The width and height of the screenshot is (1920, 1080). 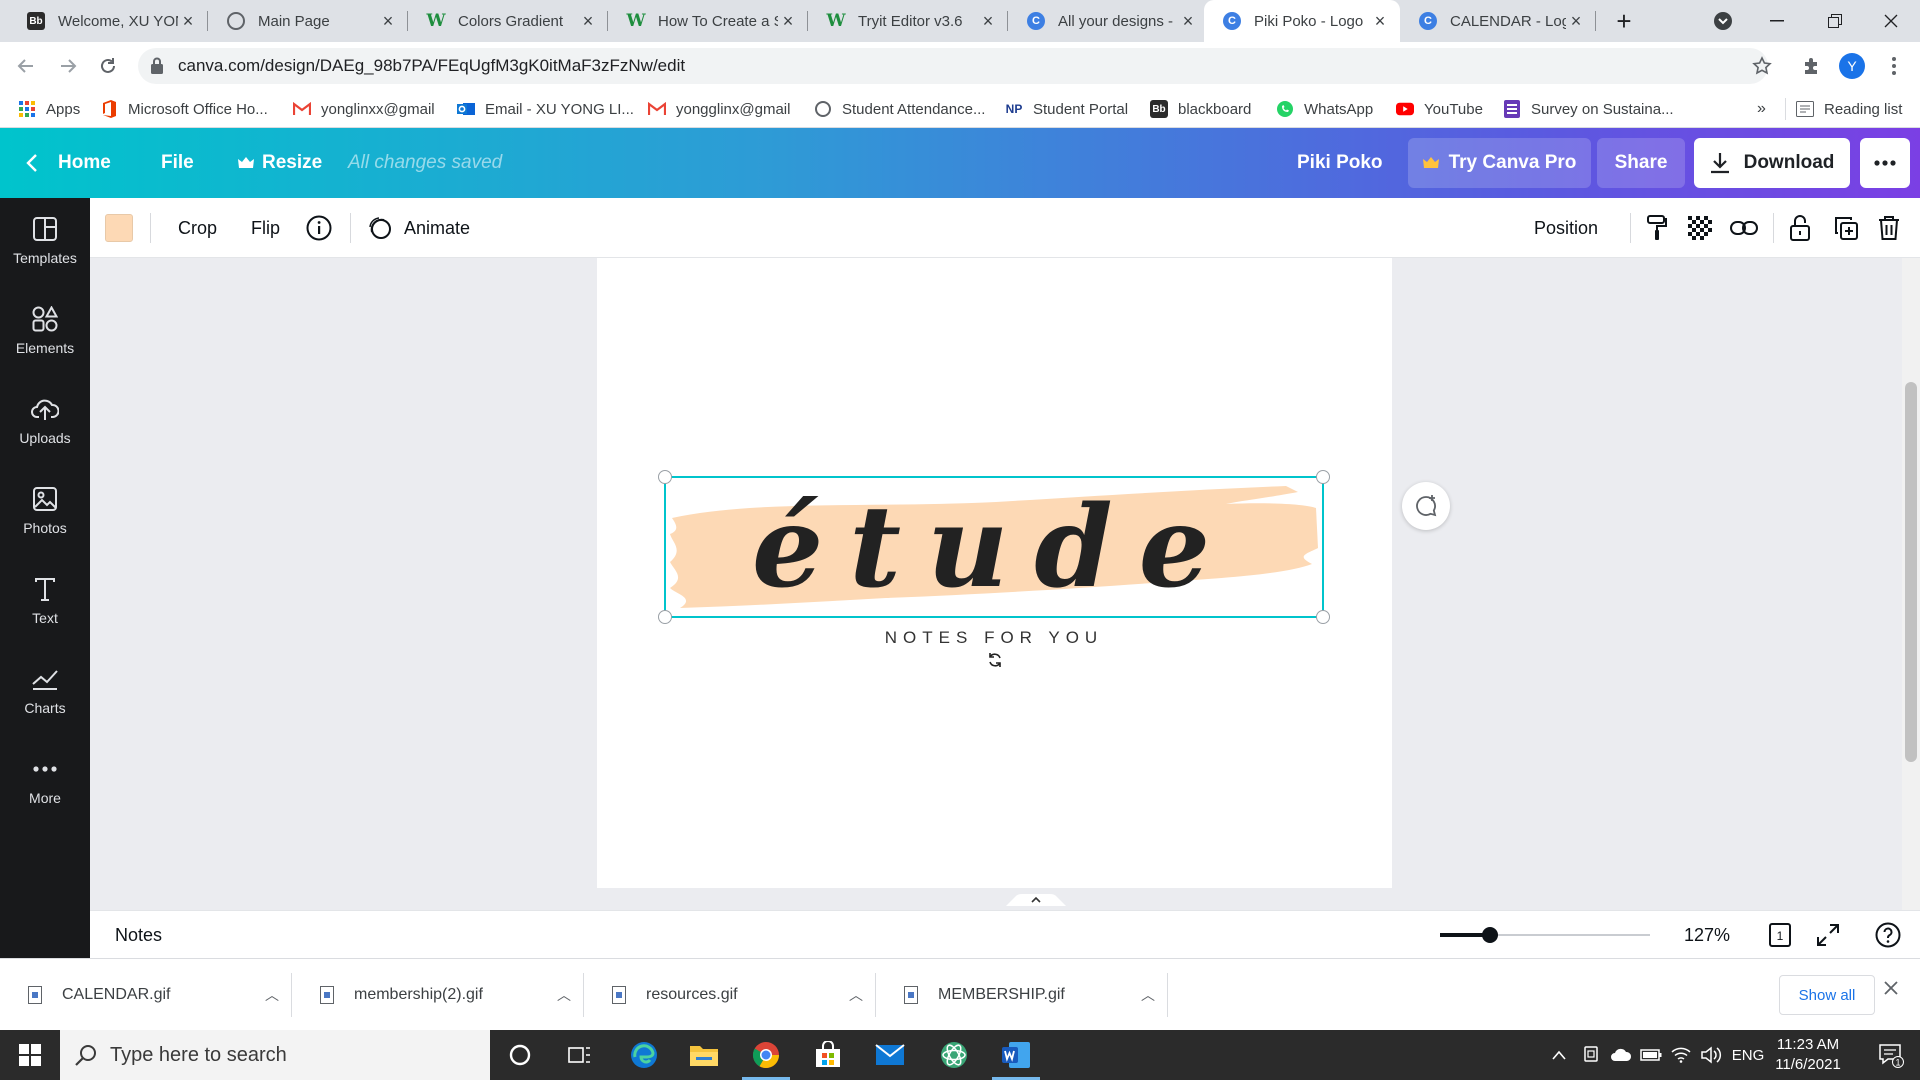 I want to click on taskbar-app-edge, so click(x=644, y=1055).